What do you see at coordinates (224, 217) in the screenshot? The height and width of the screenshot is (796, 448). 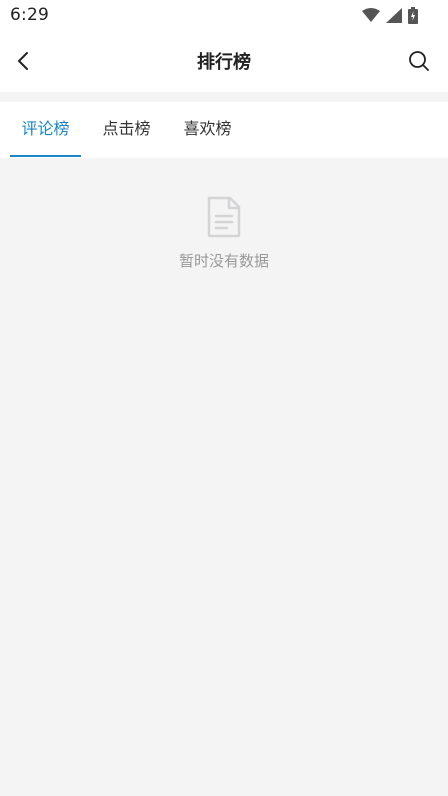 I see `document-icon` at bounding box center [224, 217].